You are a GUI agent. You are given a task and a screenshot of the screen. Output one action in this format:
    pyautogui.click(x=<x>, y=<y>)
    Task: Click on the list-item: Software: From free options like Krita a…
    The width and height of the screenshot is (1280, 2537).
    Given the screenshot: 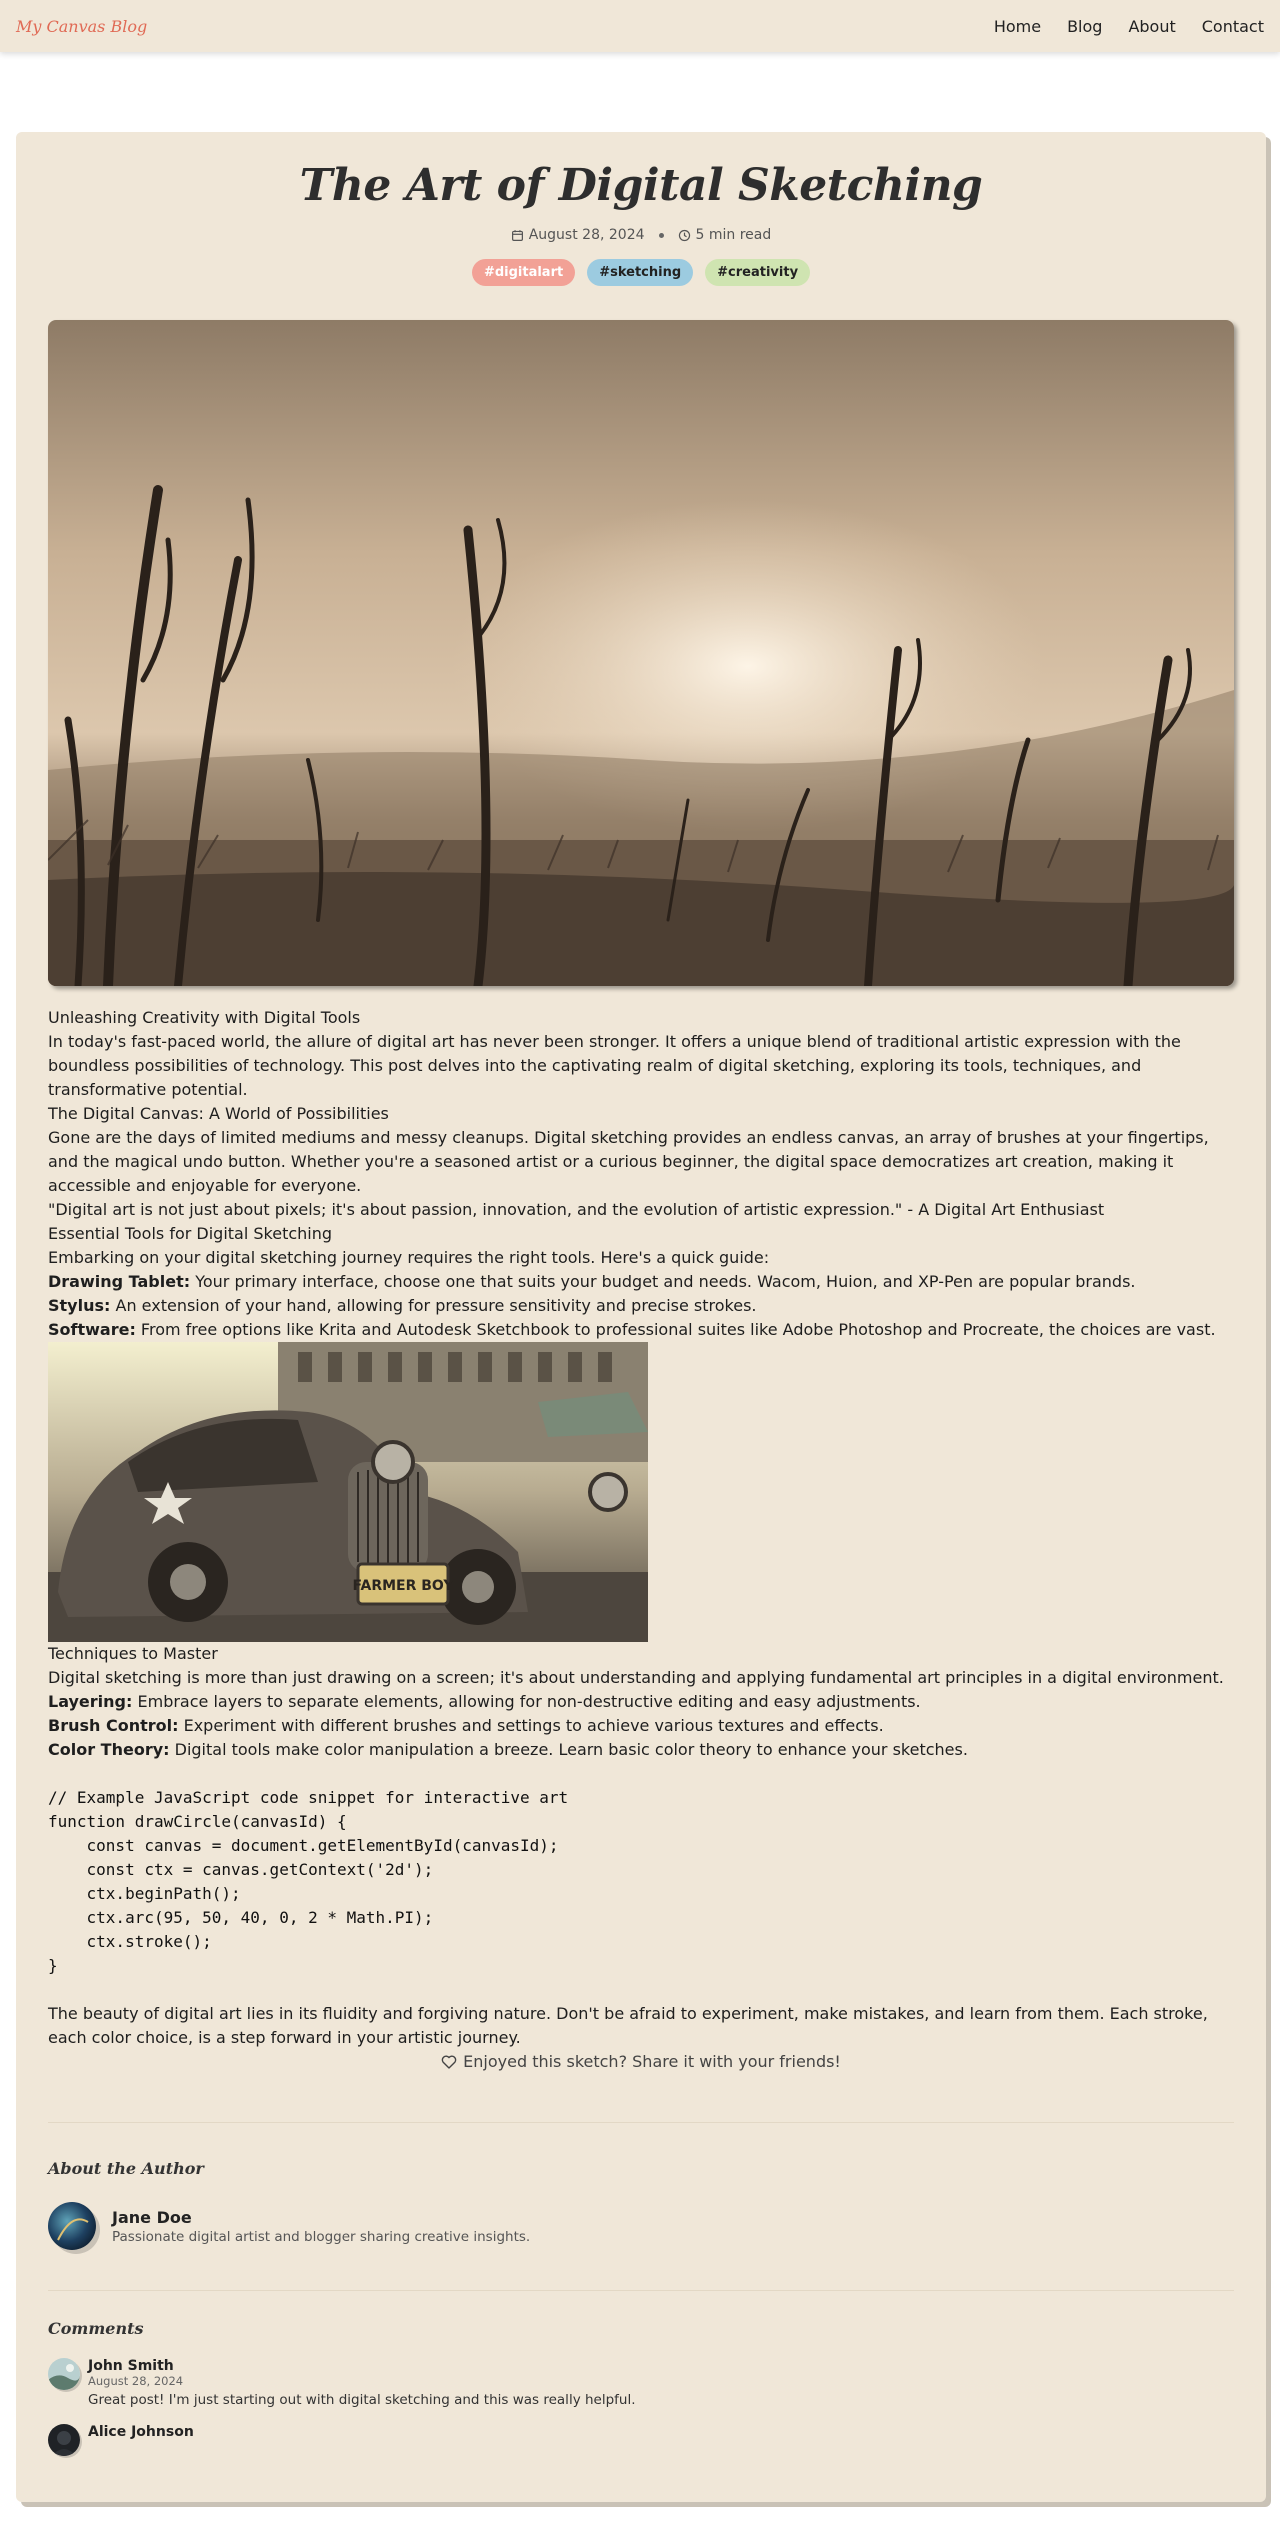 What is the action you would take?
    pyautogui.click(x=641, y=1330)
    